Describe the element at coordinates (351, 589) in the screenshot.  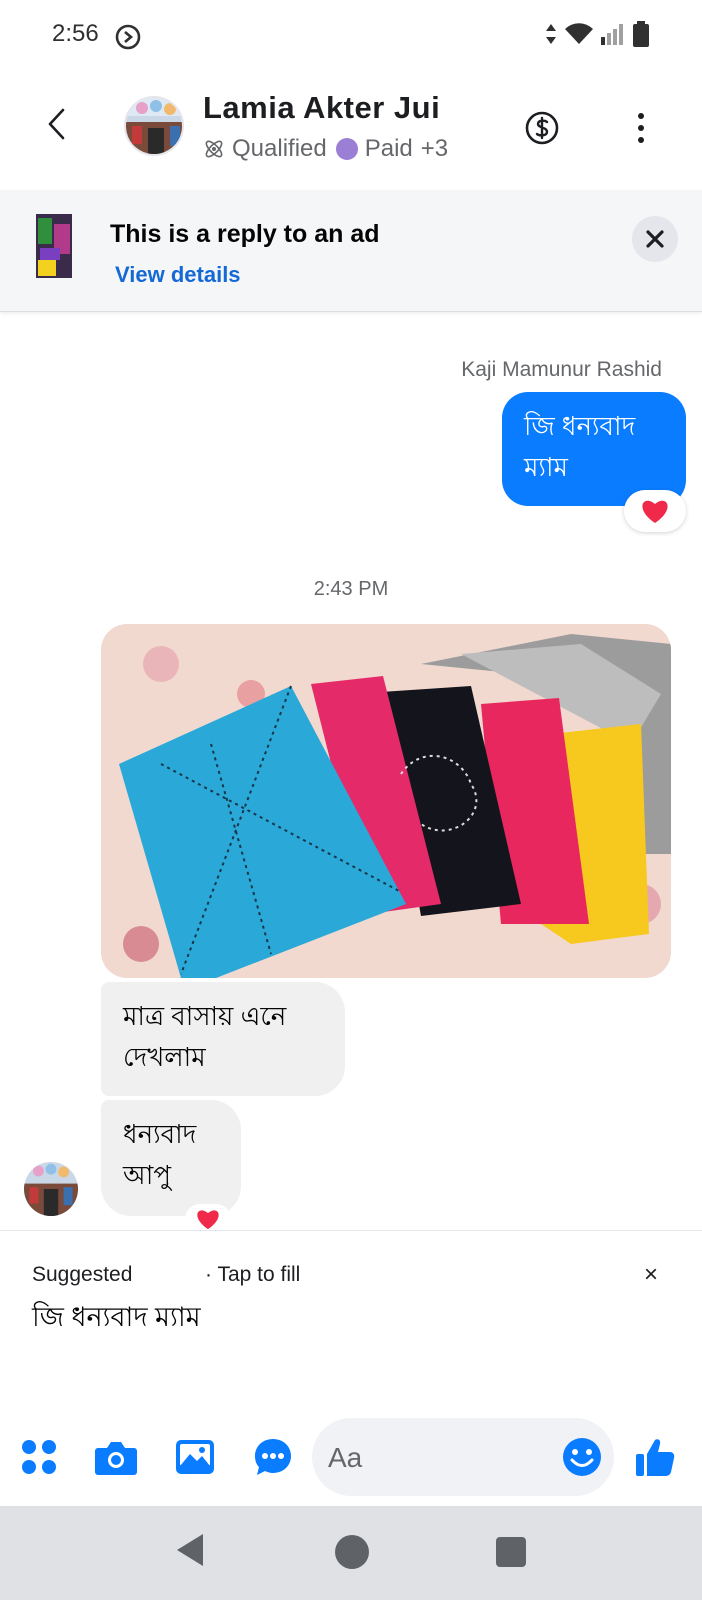
I see `message-timestamp: 2:43 PM` at that location.